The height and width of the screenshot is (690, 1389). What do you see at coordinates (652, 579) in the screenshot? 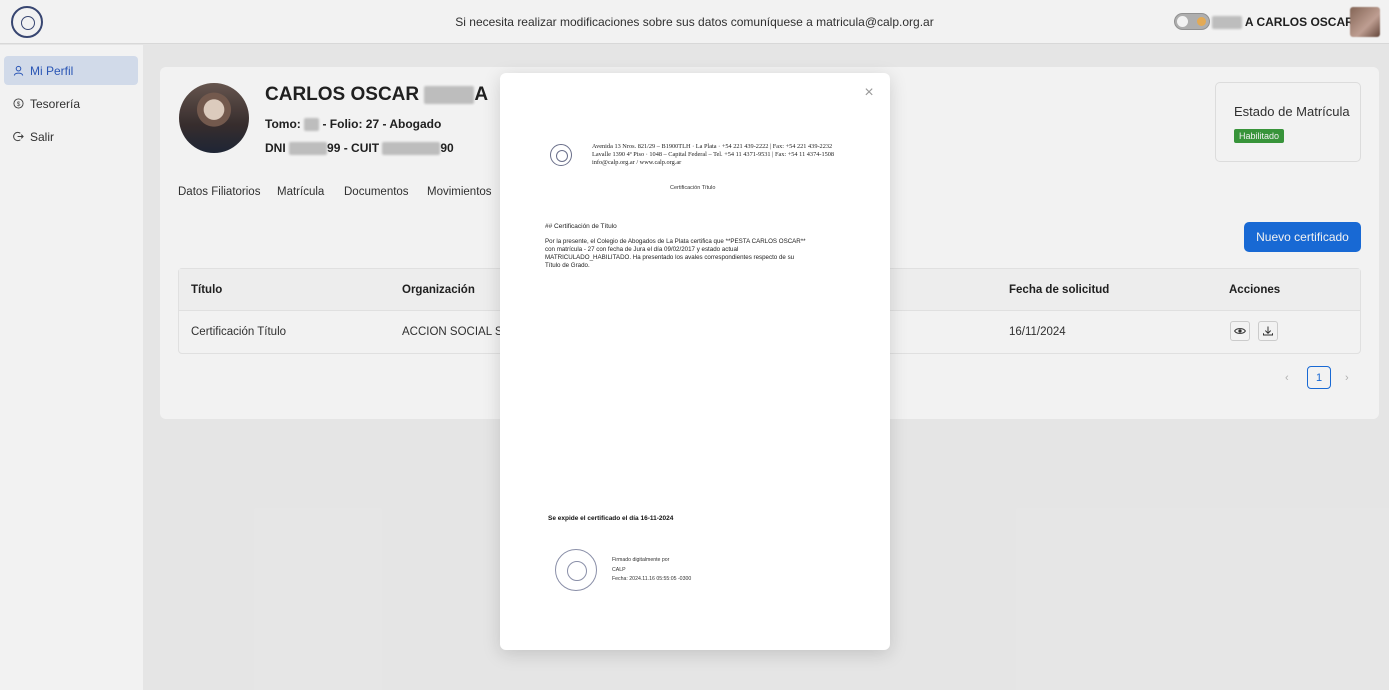
I see `signature-line: Fecha: 2024.11.16 05:55:05 -0300` at bounding box center [652, 579].